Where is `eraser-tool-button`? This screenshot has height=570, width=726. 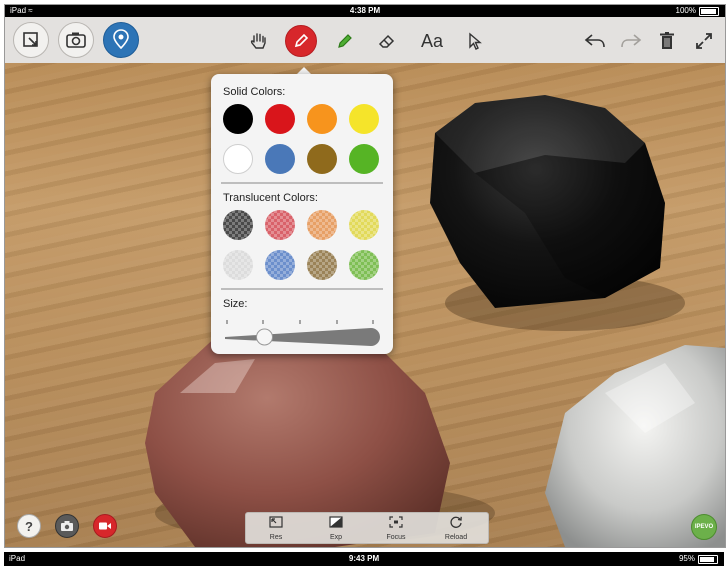 eraser-tool-button is located at coordinates (387, 41).